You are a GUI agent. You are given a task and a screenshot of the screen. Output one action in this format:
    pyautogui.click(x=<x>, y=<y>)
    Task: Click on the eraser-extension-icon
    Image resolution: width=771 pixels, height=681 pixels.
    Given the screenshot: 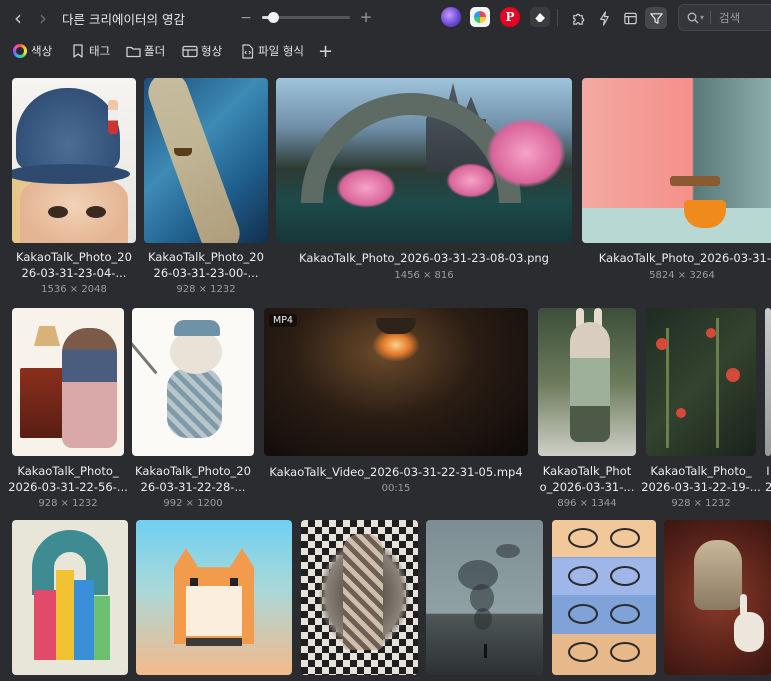 What is the action you would take?
    pyautogui.click(x=540, y=17)
    